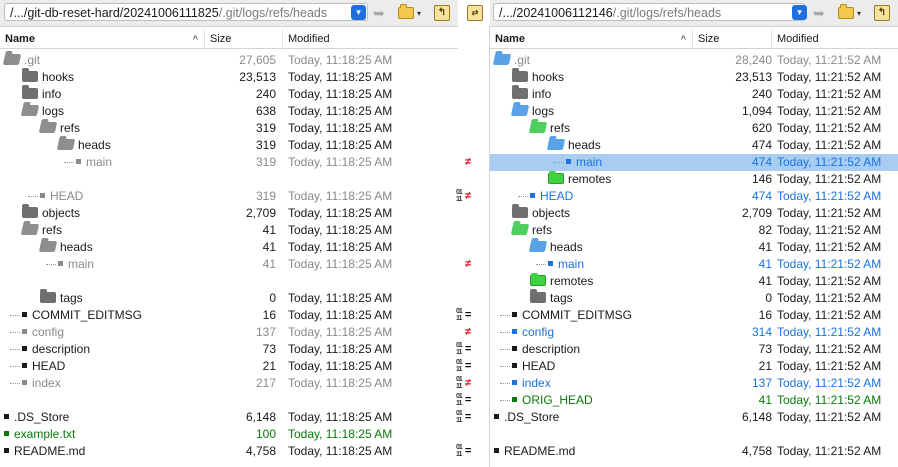 The width and height of the screenshot is (898, 467). What do you see at coordinates (694, 77) in the screenshot?
I see `file-row: hooks 23,513 Today, 11:21:52 AM` at bounding box center [694, 77].